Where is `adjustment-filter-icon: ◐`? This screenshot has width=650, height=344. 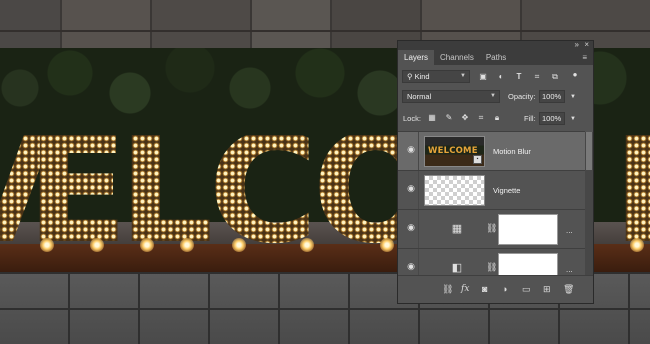 adjustment-filter-icon: ◐ is located at coordinates (501, 77).